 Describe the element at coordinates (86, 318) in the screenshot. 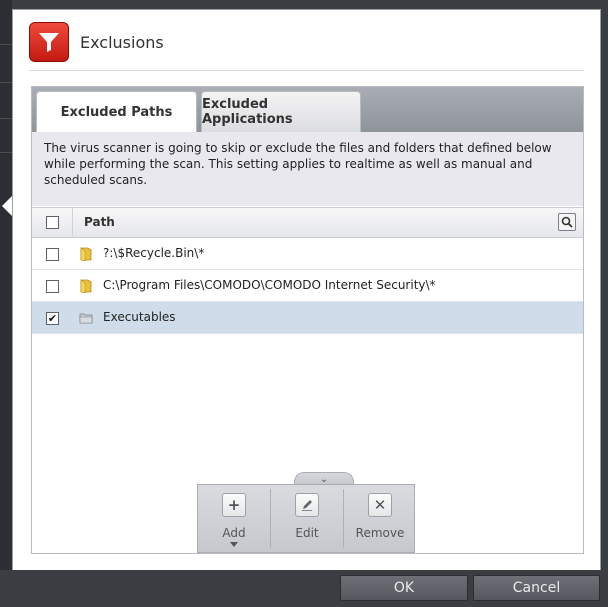

I see `gray-folder-icon` at that location.